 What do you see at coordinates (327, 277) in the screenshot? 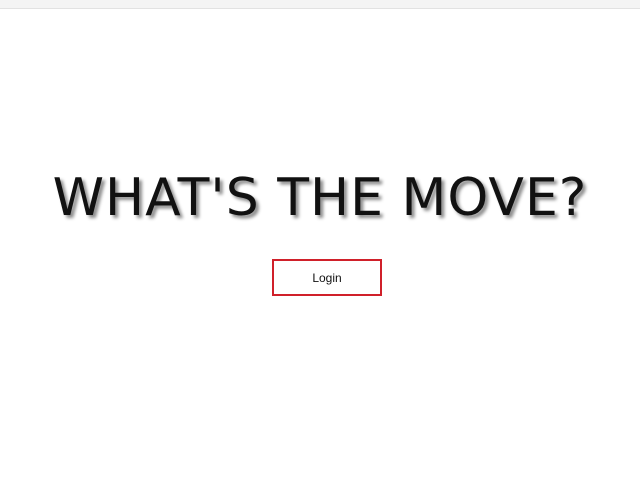
I see `login-button: Login` at bounding box center [327, 277].